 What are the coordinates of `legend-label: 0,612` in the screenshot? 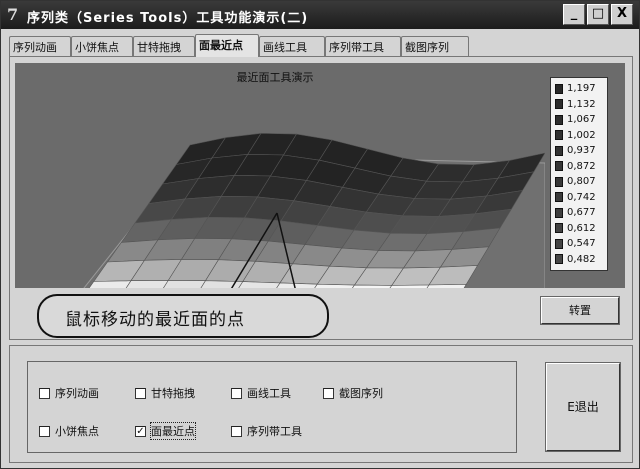 It's located at (581, 228).